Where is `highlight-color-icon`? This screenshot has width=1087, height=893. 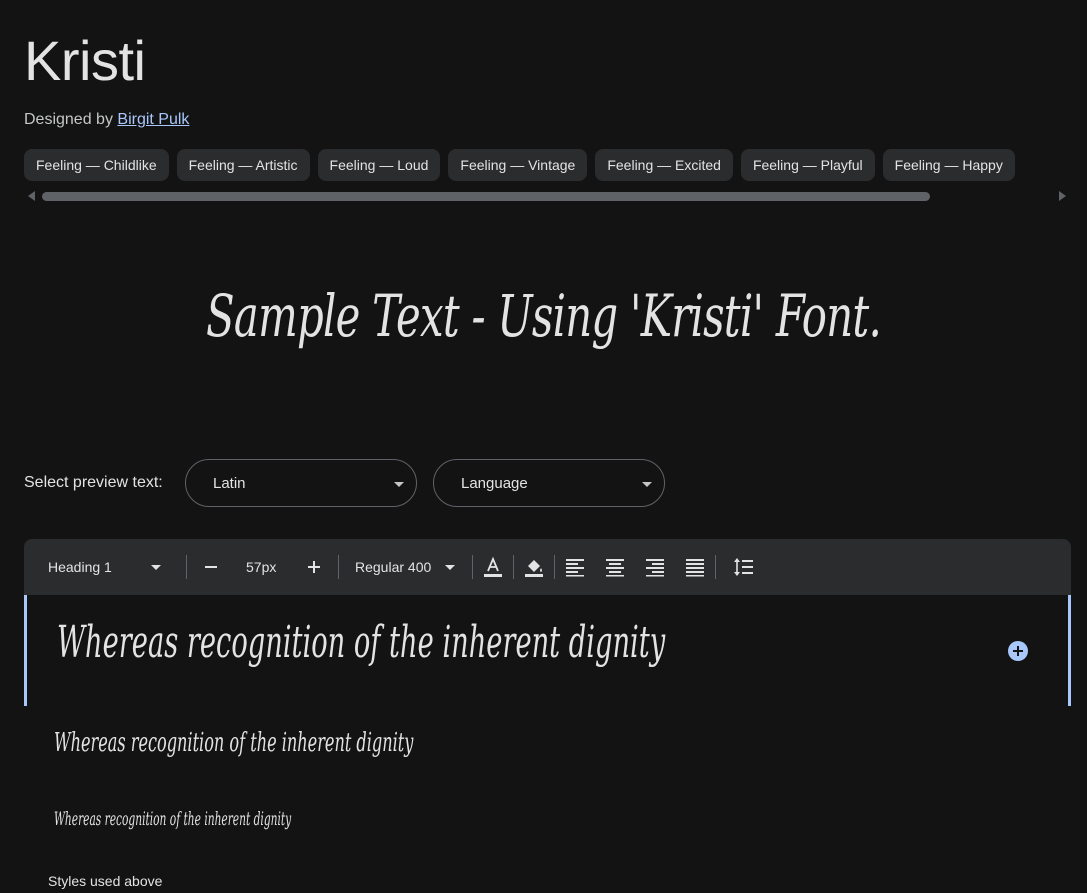
highlight-color-icon is located at coordinates (534, 567).